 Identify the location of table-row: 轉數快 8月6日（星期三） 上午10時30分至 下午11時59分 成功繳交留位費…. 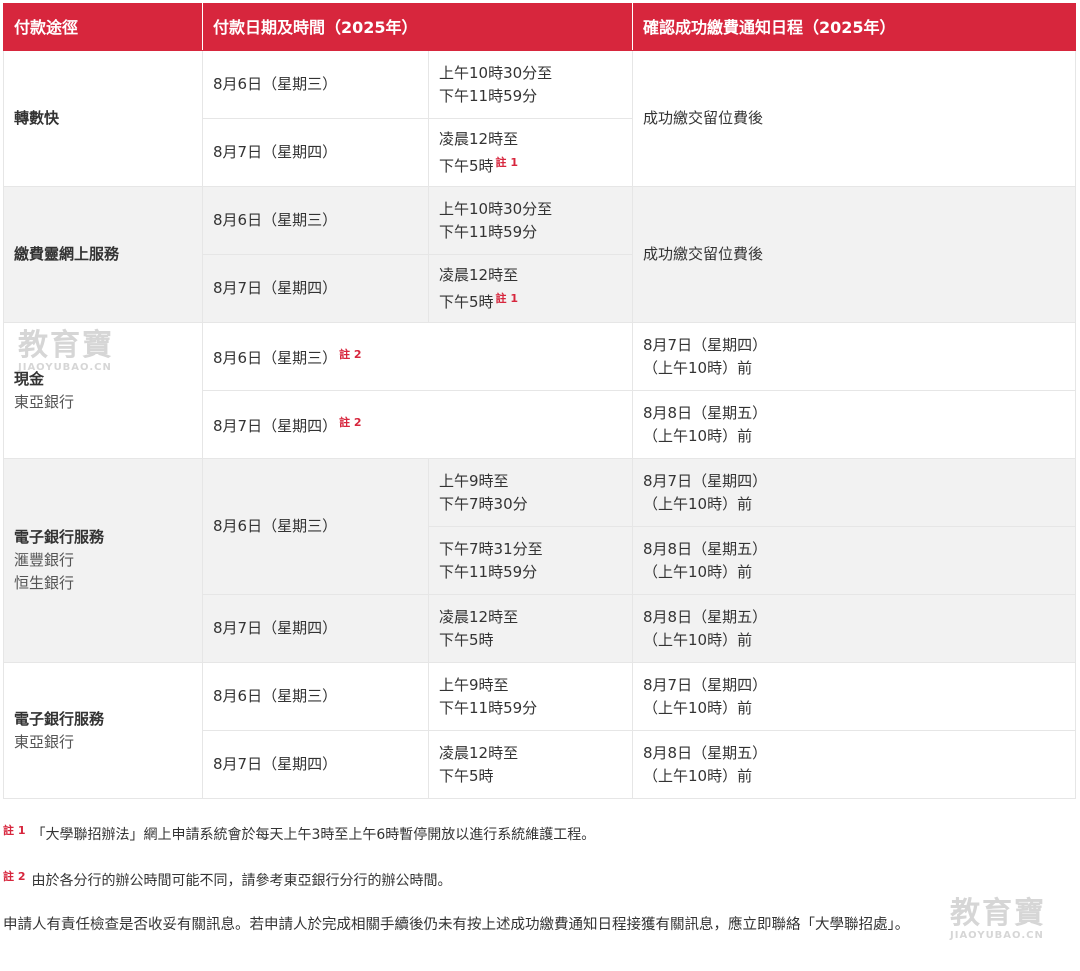
(540, 118).